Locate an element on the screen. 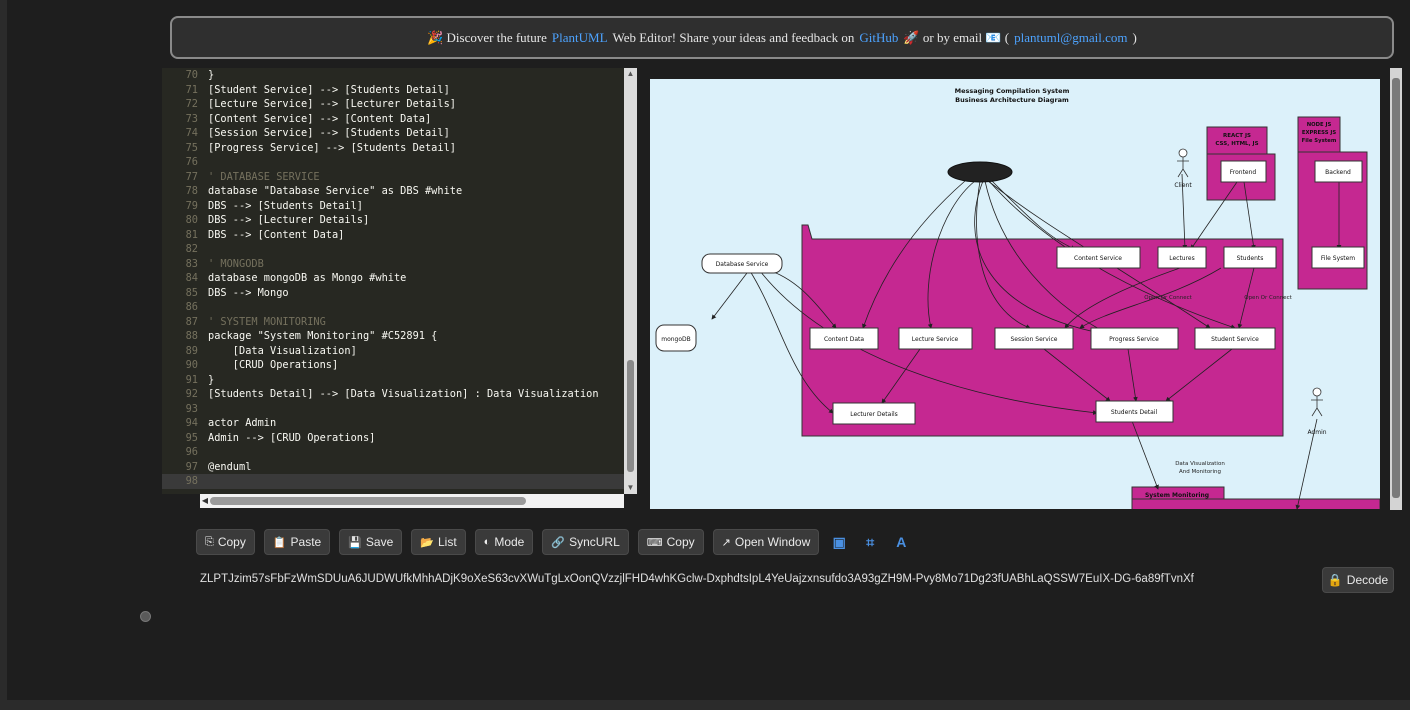 This screenshot has height=710, width=1410. decode-button: 🔒 Decode is located at coordinates (1358, 580).